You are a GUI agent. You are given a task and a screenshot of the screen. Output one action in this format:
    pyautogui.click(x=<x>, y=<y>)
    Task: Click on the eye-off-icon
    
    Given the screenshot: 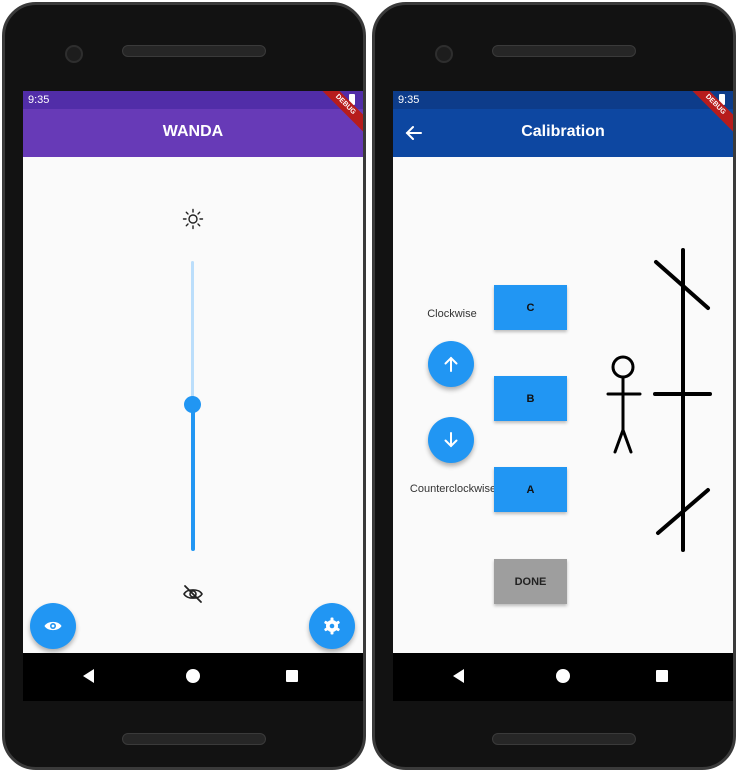 What is the action you would take?
    pyautogui.click(x=193, y=594)
    